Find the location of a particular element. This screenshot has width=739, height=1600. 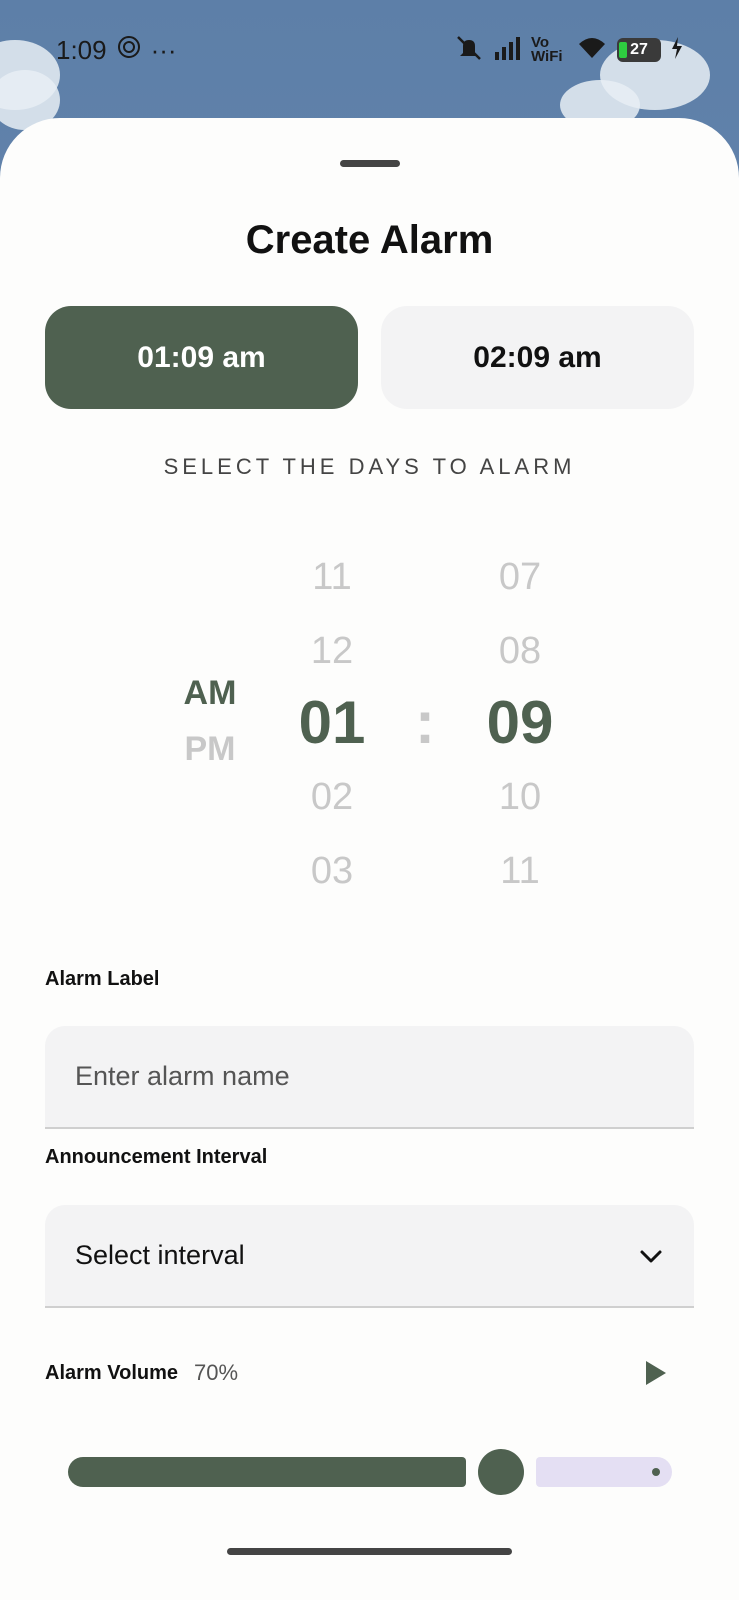

hour-option: 12 is located at coordinates (332, 651).